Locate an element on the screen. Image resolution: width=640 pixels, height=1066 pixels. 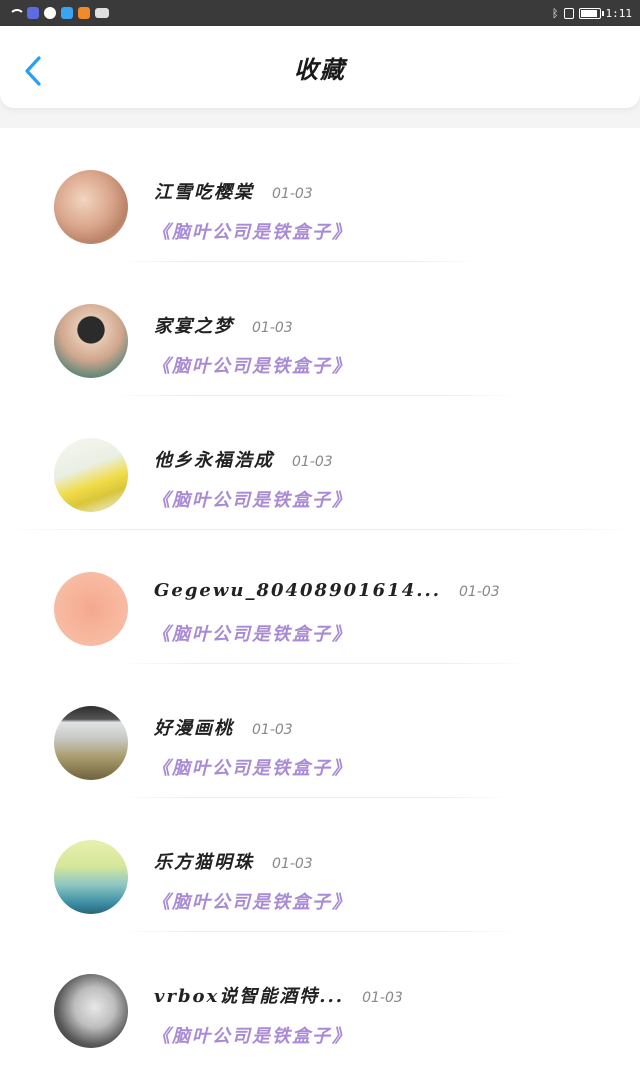
chat-notification-icon is located at coordinates (50, 13).